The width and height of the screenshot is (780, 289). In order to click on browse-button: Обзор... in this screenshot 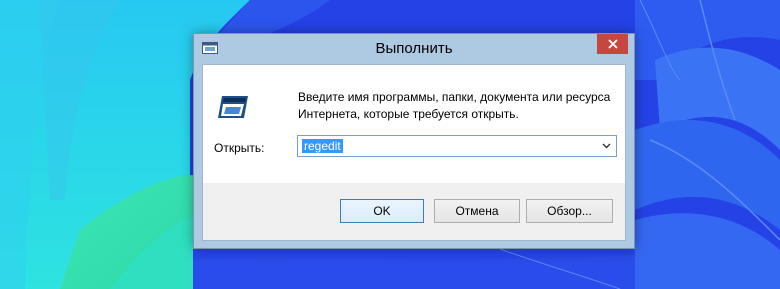, I will do `click(569, 211)`.